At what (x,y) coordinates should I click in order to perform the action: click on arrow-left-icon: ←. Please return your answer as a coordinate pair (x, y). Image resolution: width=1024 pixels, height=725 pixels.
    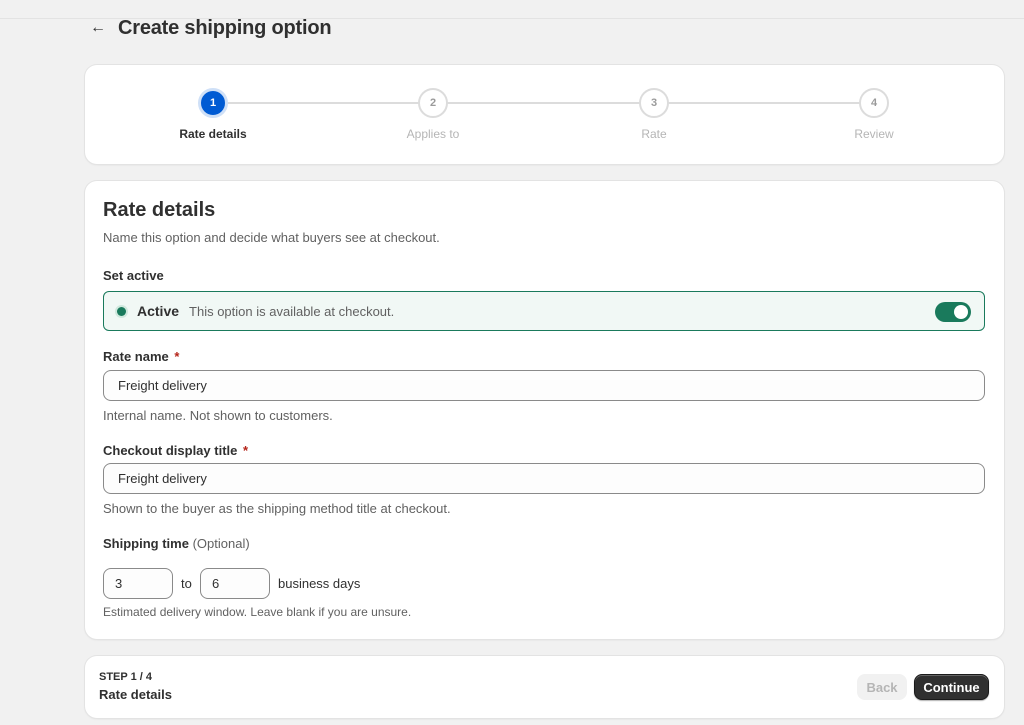
    Looking at the image, I should click on (98, 28).